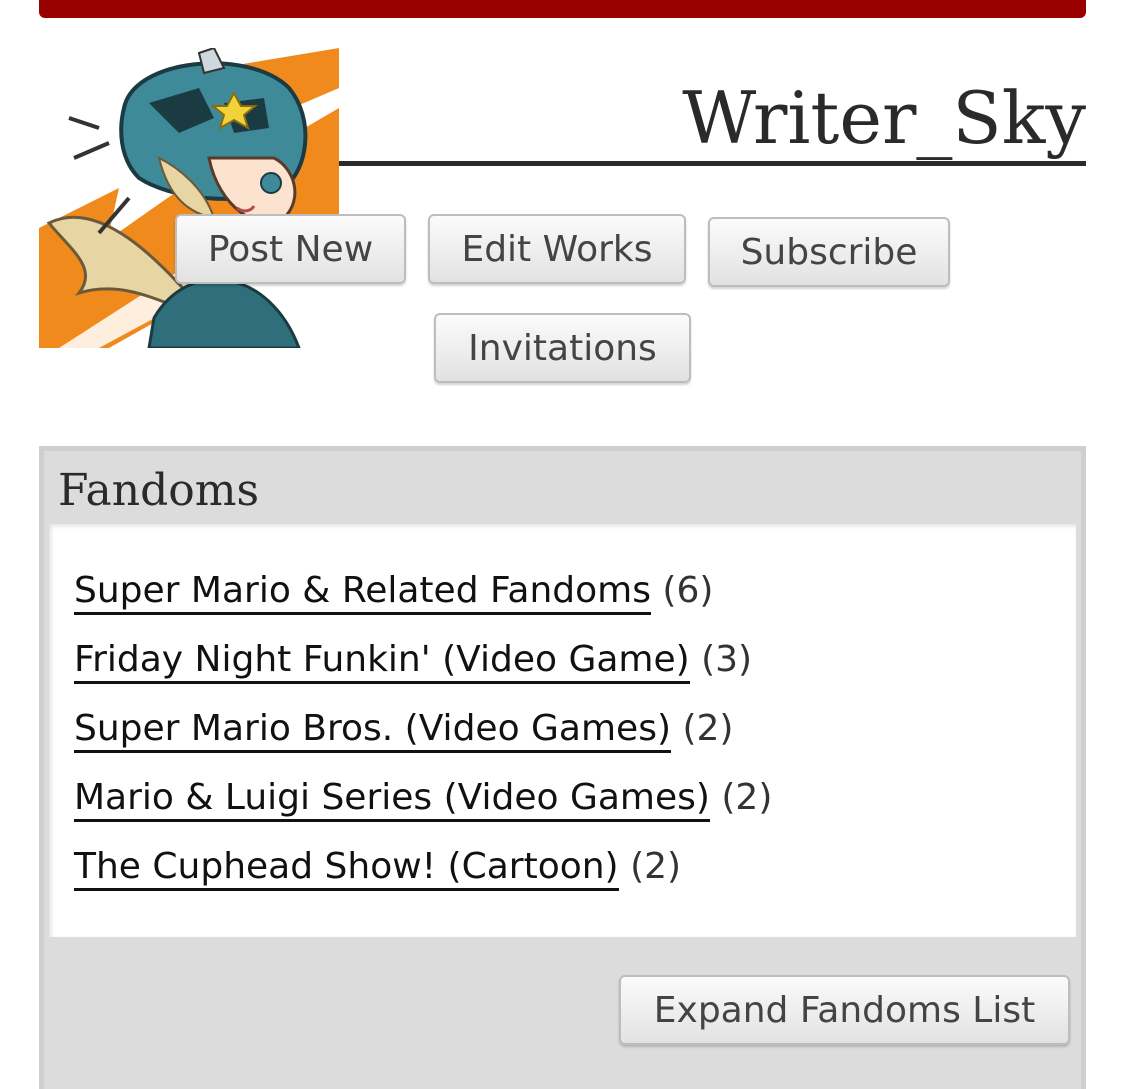  Describe the element at coordinates (392, 799) in the screenshot. I see `fandom-link: Mario & Luigi Series (Video Games)` at that location.